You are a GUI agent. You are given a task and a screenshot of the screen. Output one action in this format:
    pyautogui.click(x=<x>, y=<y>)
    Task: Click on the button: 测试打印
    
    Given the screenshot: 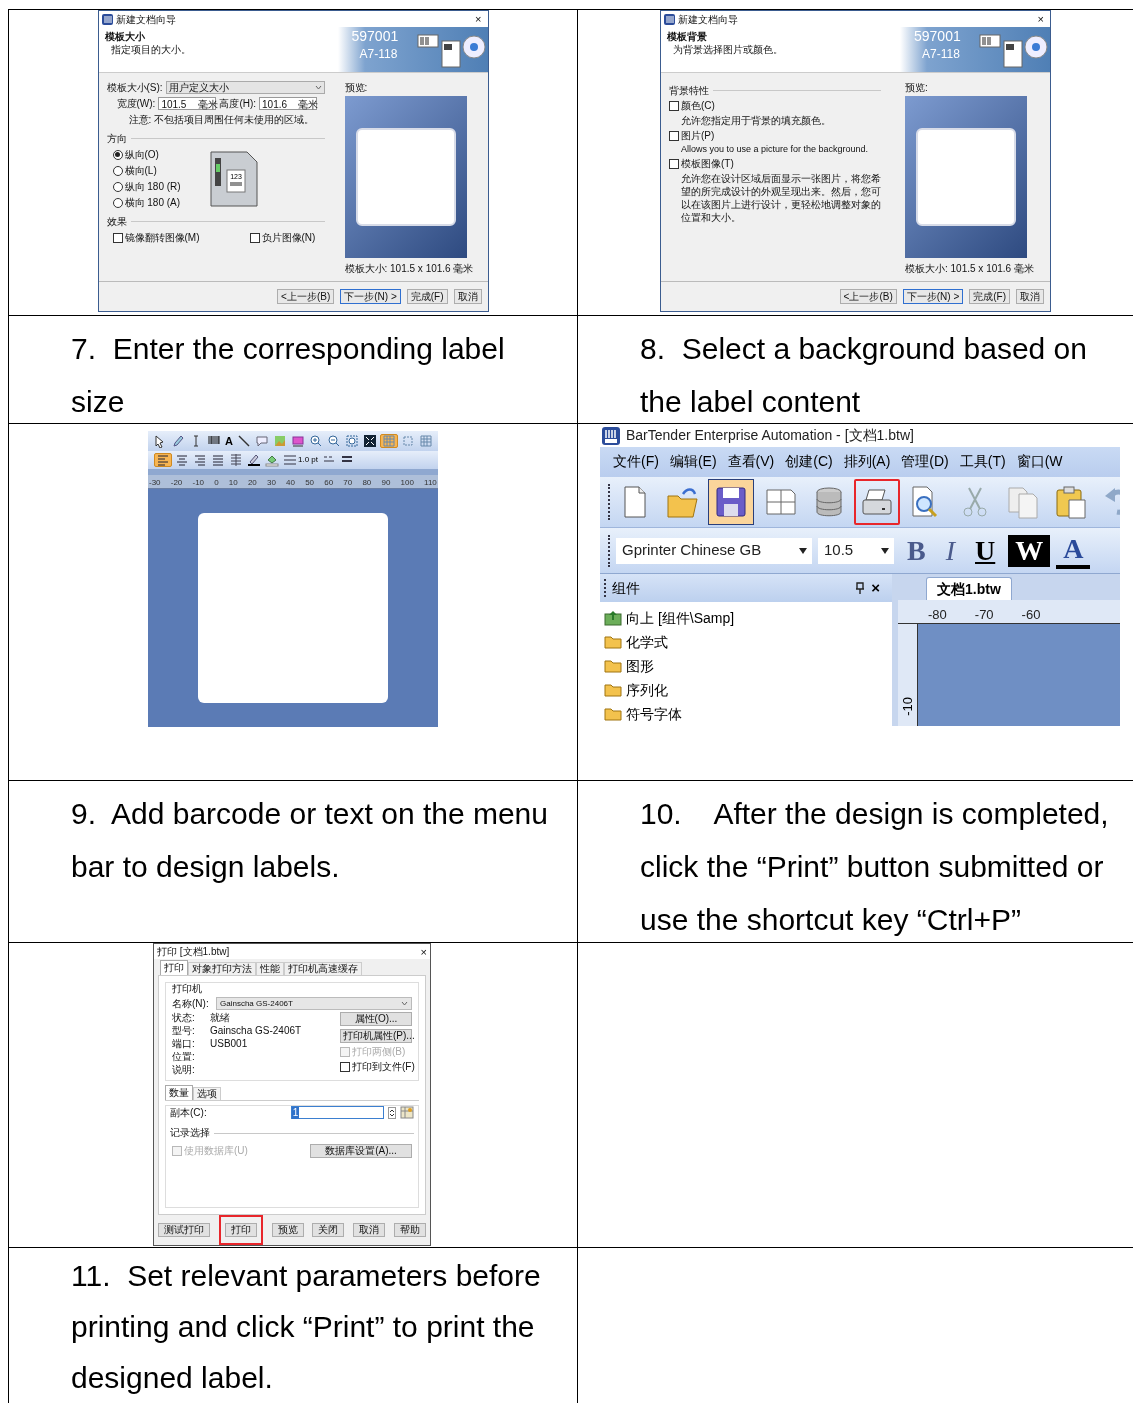 What is the action you would take?
    pyautogui.click(x=184, y=1230)
    